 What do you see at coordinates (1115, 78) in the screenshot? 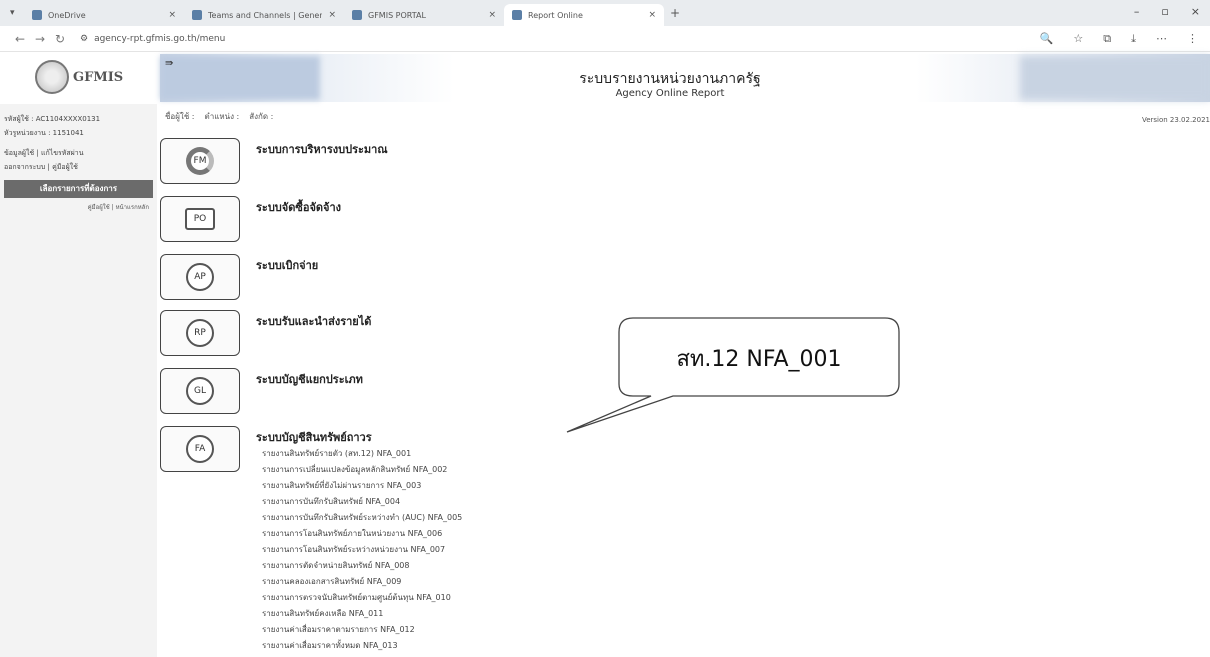
I see `header-blurred-banner-right` at bounding box center [1115, 78].